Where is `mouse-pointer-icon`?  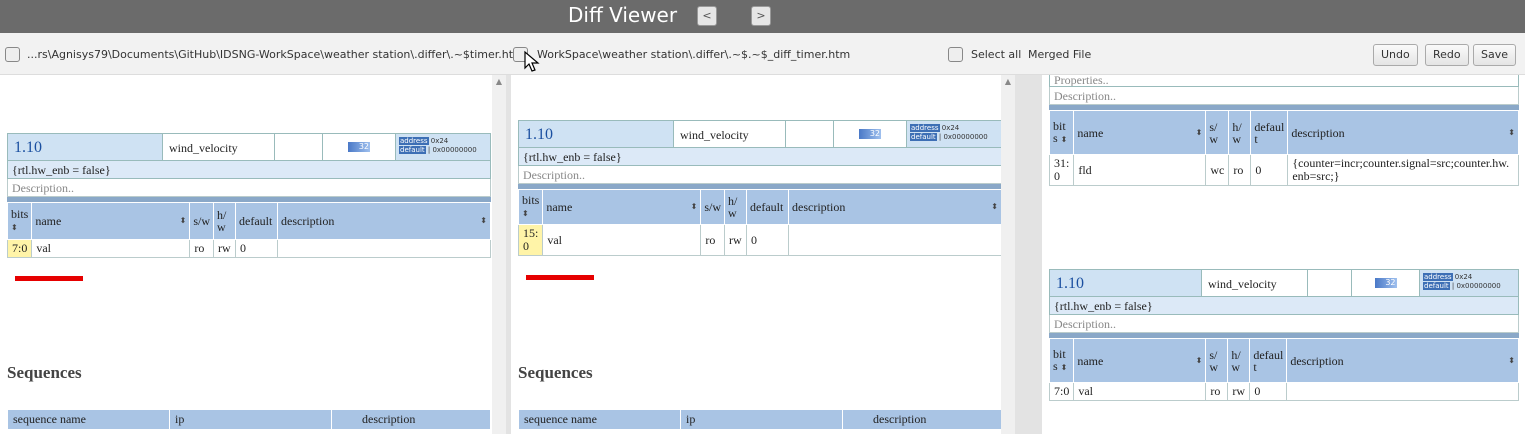
mouse-pointer-icon is located at coordinates (532, 61).